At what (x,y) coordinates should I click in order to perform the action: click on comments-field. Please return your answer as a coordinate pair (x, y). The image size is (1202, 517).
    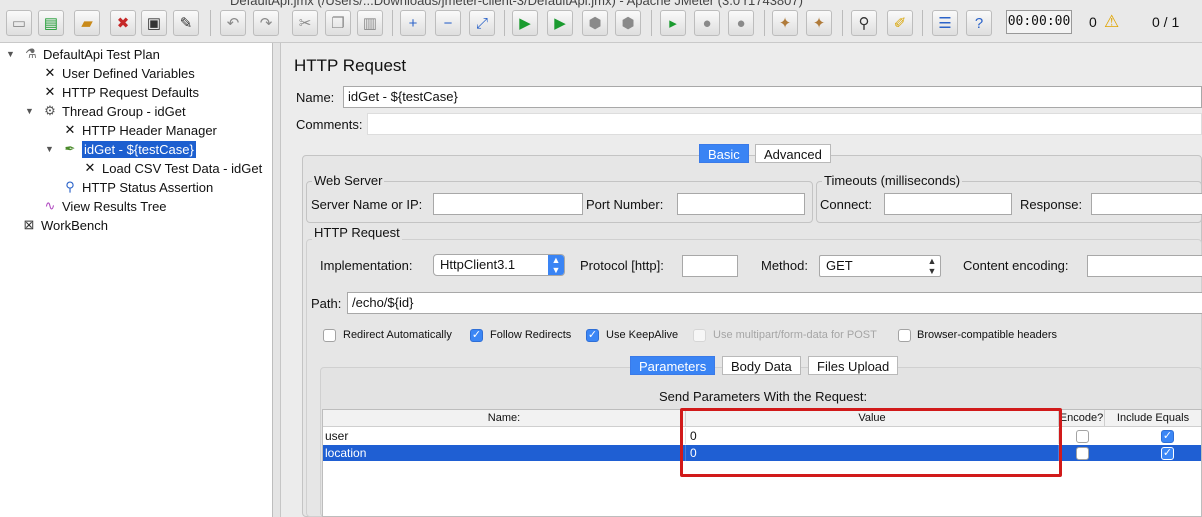
    Looking at the image, I should click on (784, 124).